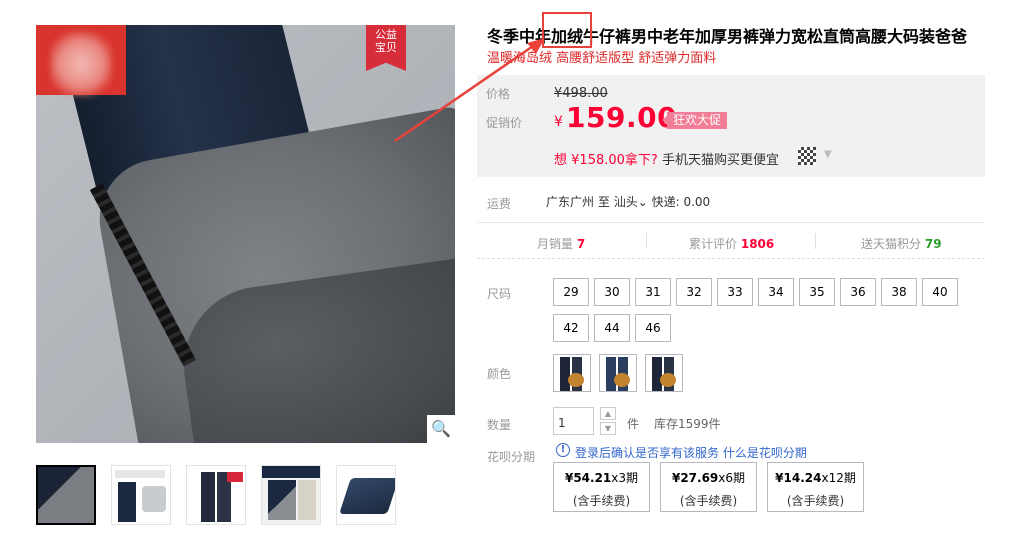 Image resolution: width=1013 pixels, height=533 pixels. I want to click on size-option: 31, so click(653, 292).